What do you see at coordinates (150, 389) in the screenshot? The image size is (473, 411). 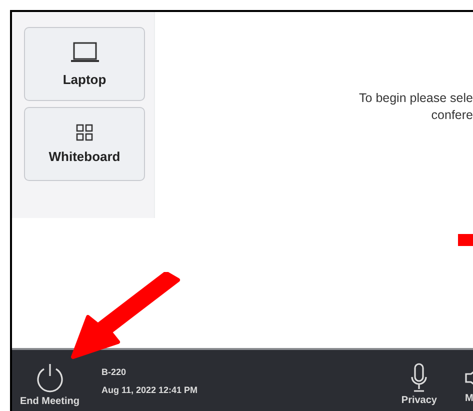 I see `date-time: Aug 11, 2022 12:41 PM` at bounding box center [150, 389].